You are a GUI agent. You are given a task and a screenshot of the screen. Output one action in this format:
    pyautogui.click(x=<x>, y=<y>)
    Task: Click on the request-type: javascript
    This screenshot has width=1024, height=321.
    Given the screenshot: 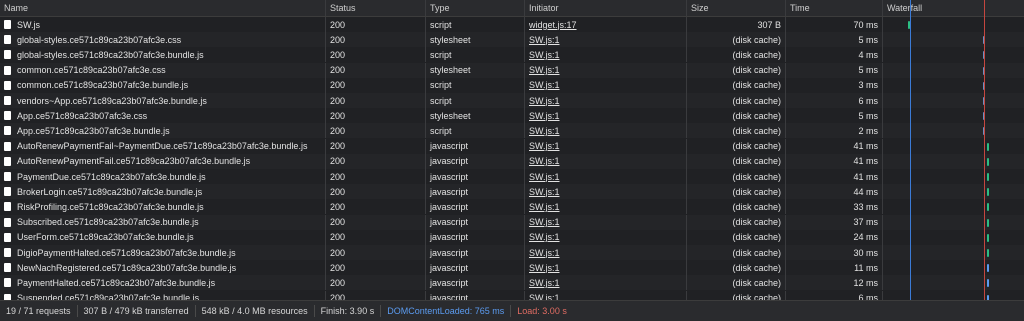 What is the action you would take?
    pyautogui.click(x=475, y=192)
    